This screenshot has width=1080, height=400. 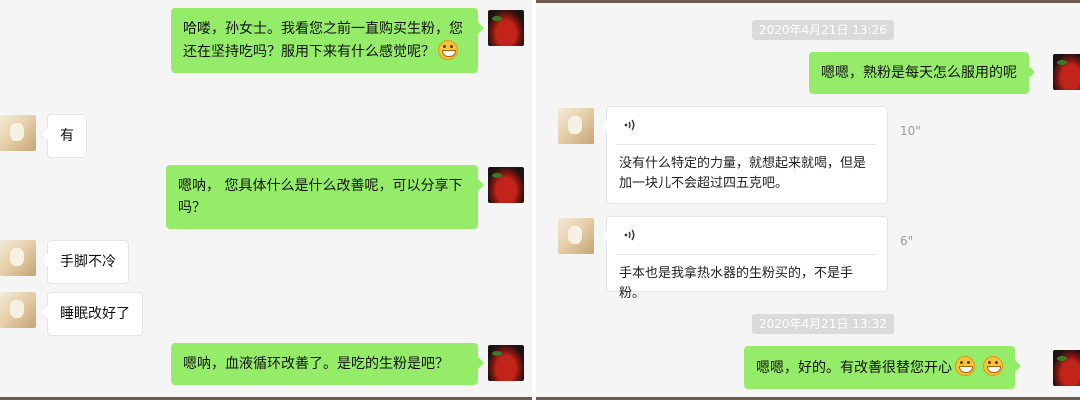 I want to click on message-text: 嗯嗯，好的。有改善很替您开心, so click(x=854, y=368).